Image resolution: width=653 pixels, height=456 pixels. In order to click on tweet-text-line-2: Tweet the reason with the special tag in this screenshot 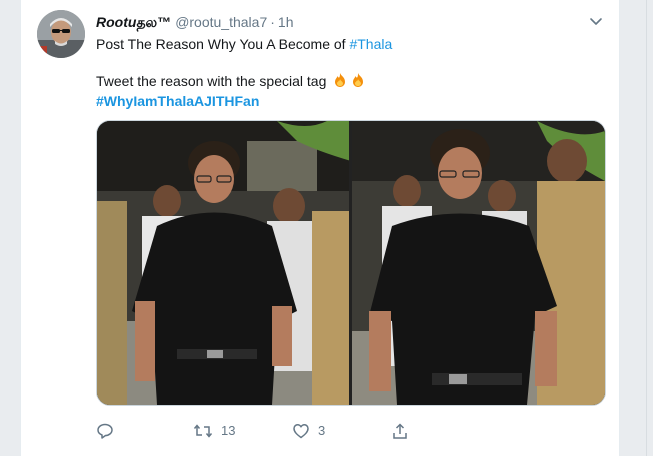, I will do `click(231, 82)`.